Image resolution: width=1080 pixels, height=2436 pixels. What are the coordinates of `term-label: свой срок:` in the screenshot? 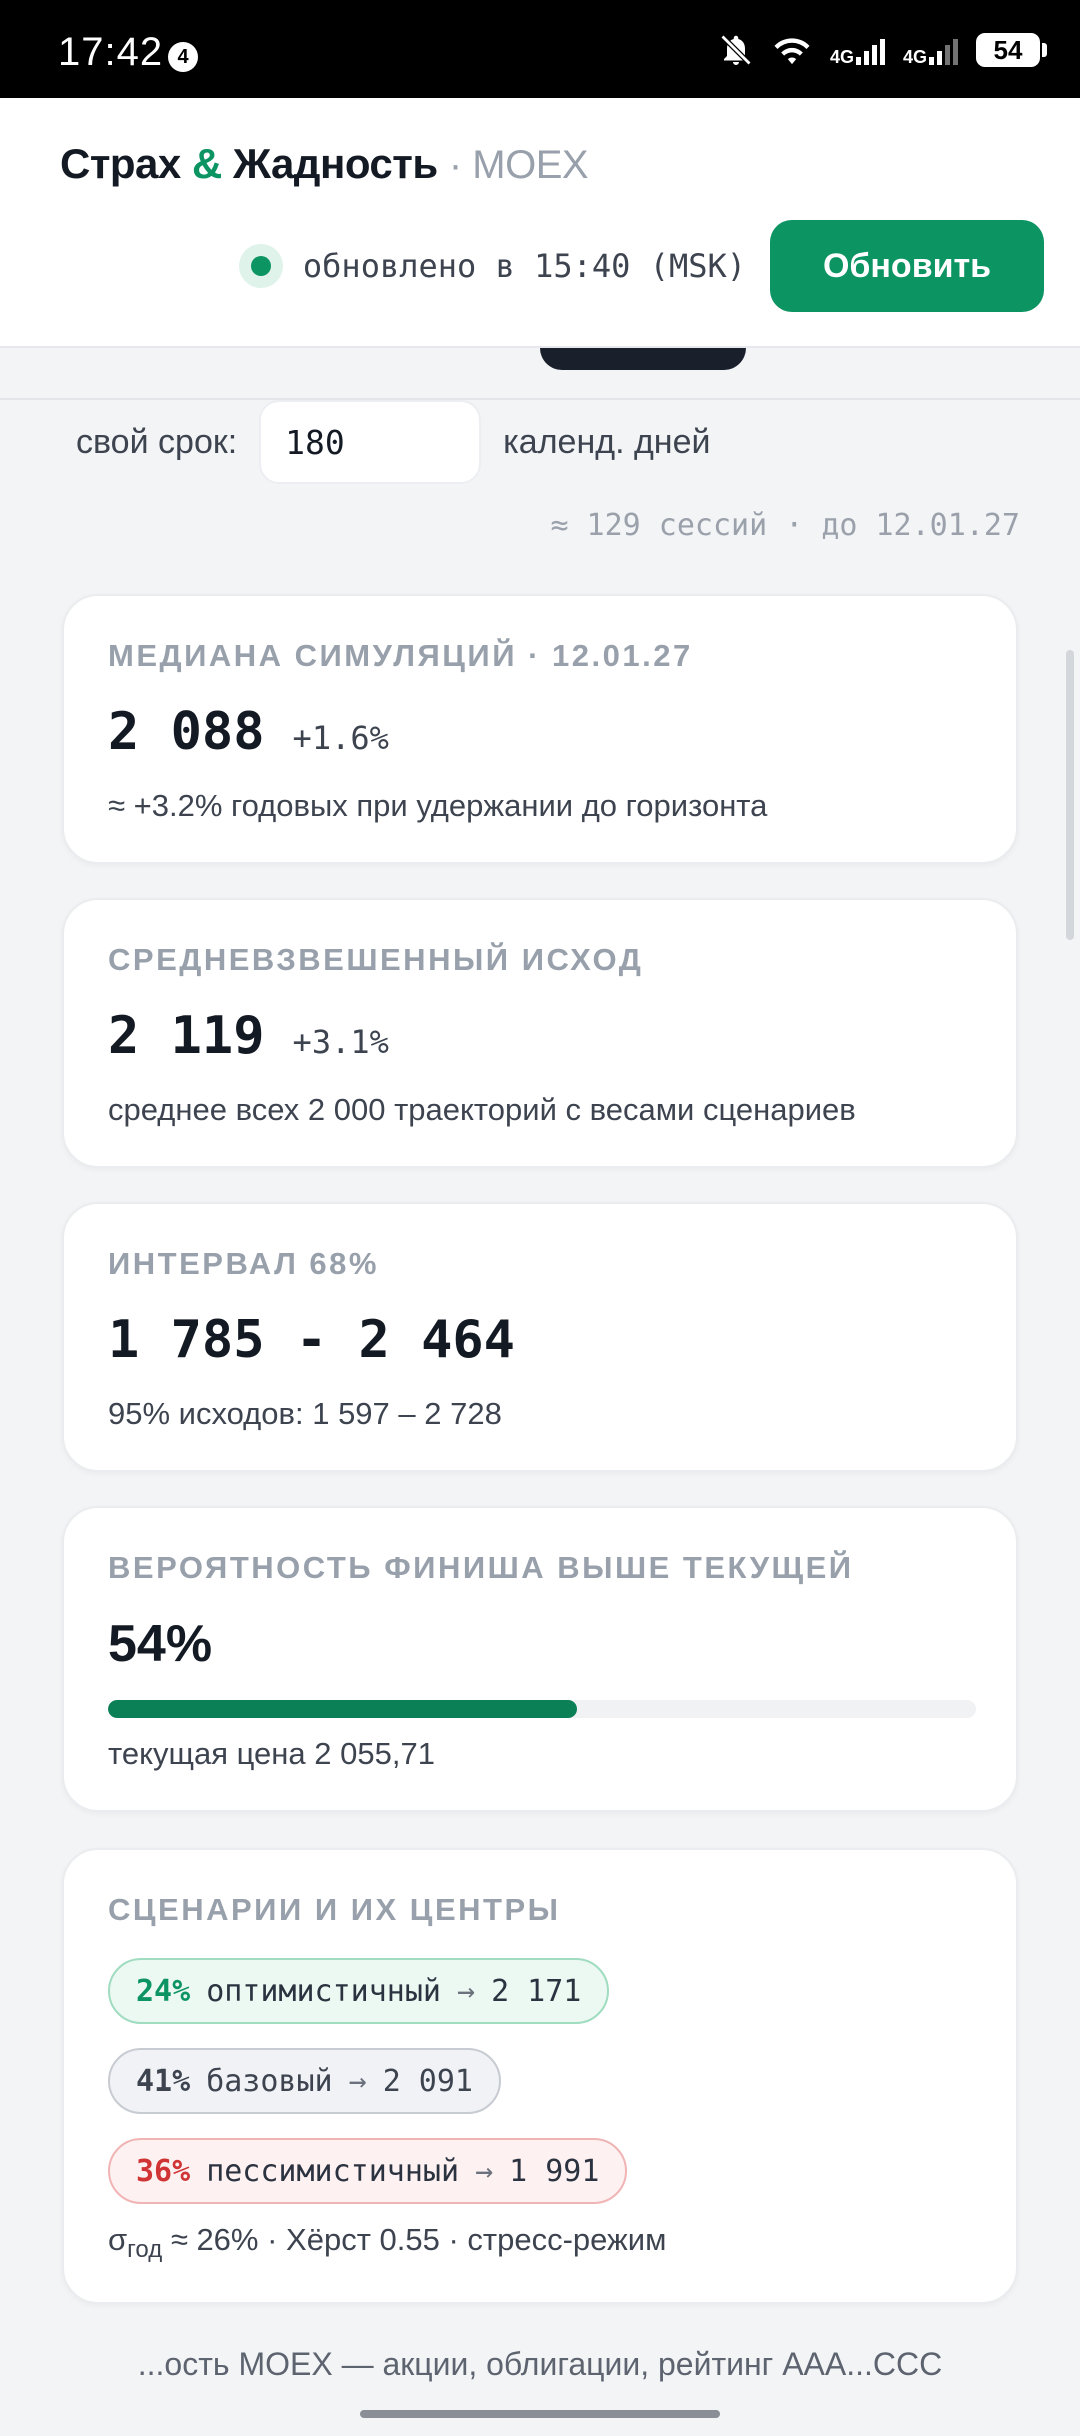 It's located at (157, 441).